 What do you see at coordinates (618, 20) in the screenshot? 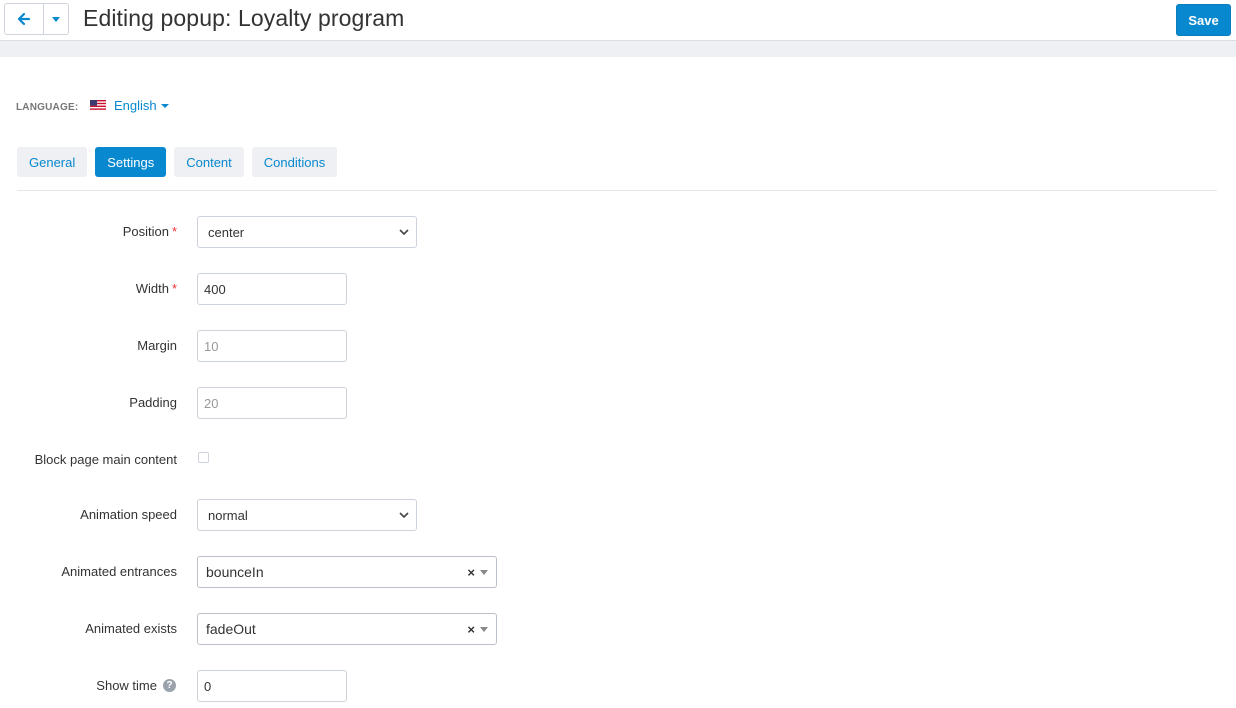
I see `top-toolbar: Editing popup: Loyalty program Save` at bounding box center [618, 20].